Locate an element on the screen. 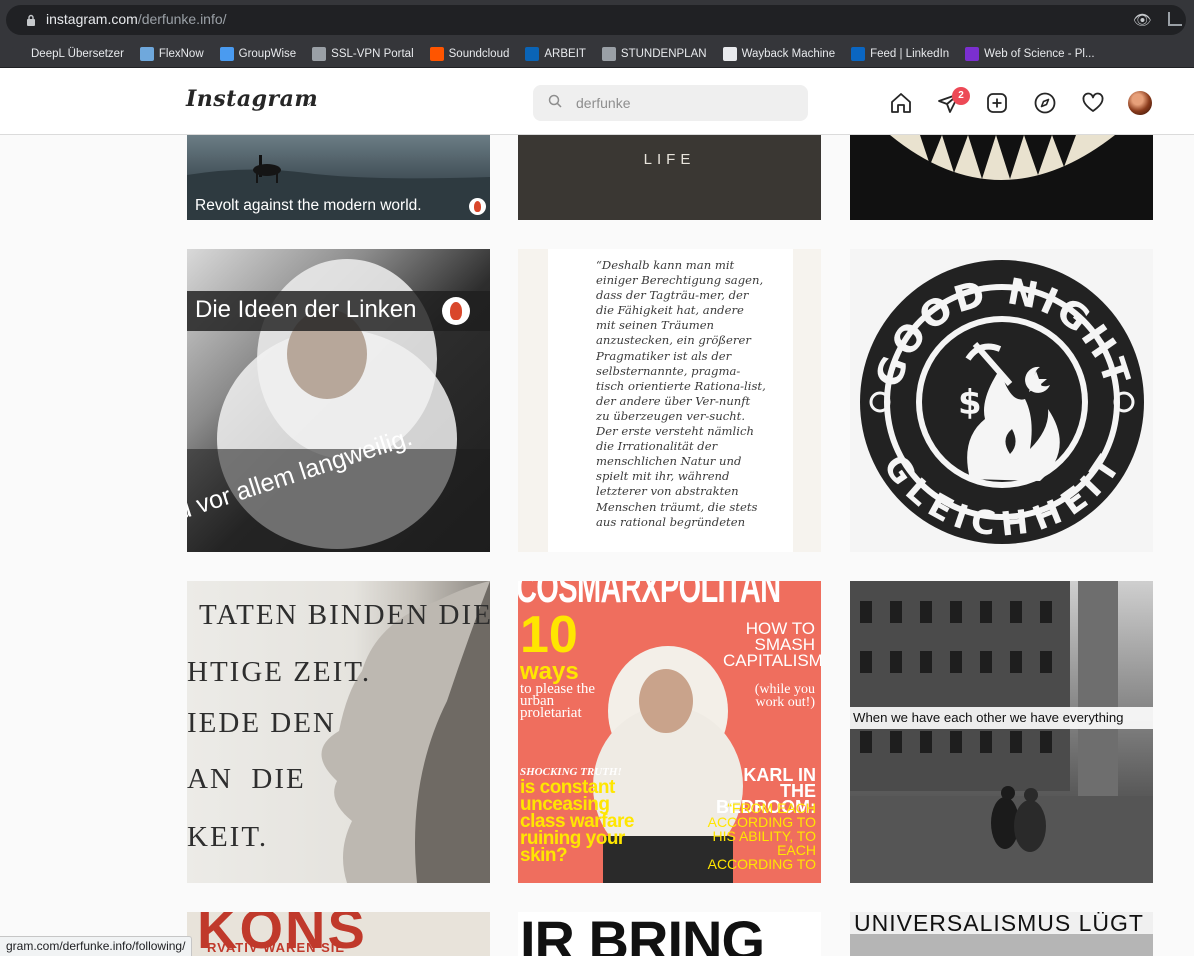 Image resolution: width=1194 pixels, height=956 pixels. bookmark-item: SSL-VPN Portal is located at coordinates (363, 53).